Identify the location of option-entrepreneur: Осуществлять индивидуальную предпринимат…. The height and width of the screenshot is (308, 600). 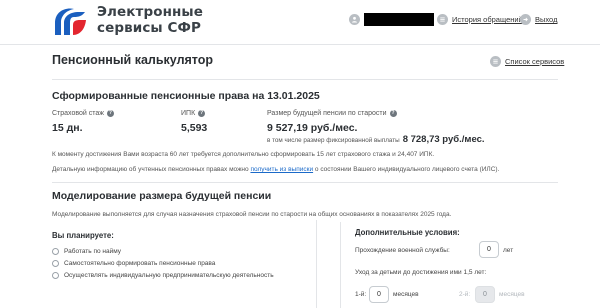
(163, 275).